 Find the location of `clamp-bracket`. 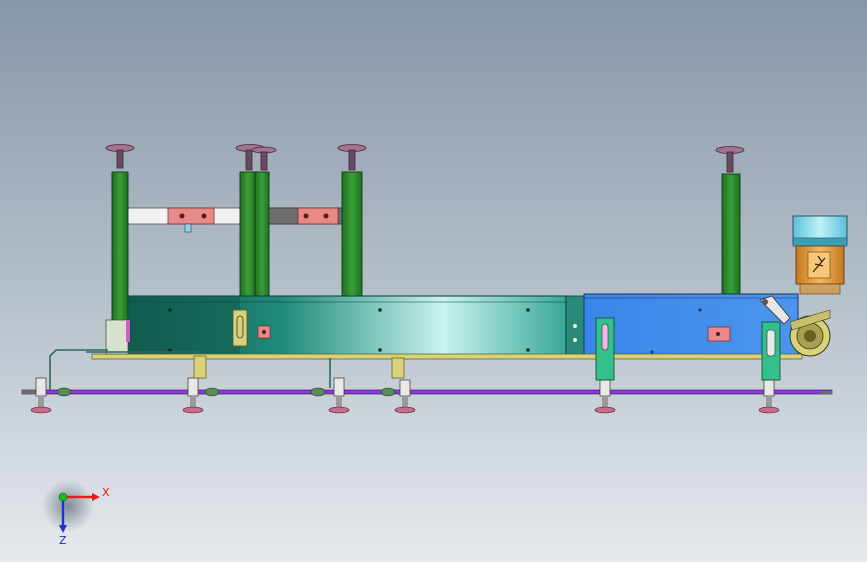

clamp-bracket is located at coordinates (240, 328).